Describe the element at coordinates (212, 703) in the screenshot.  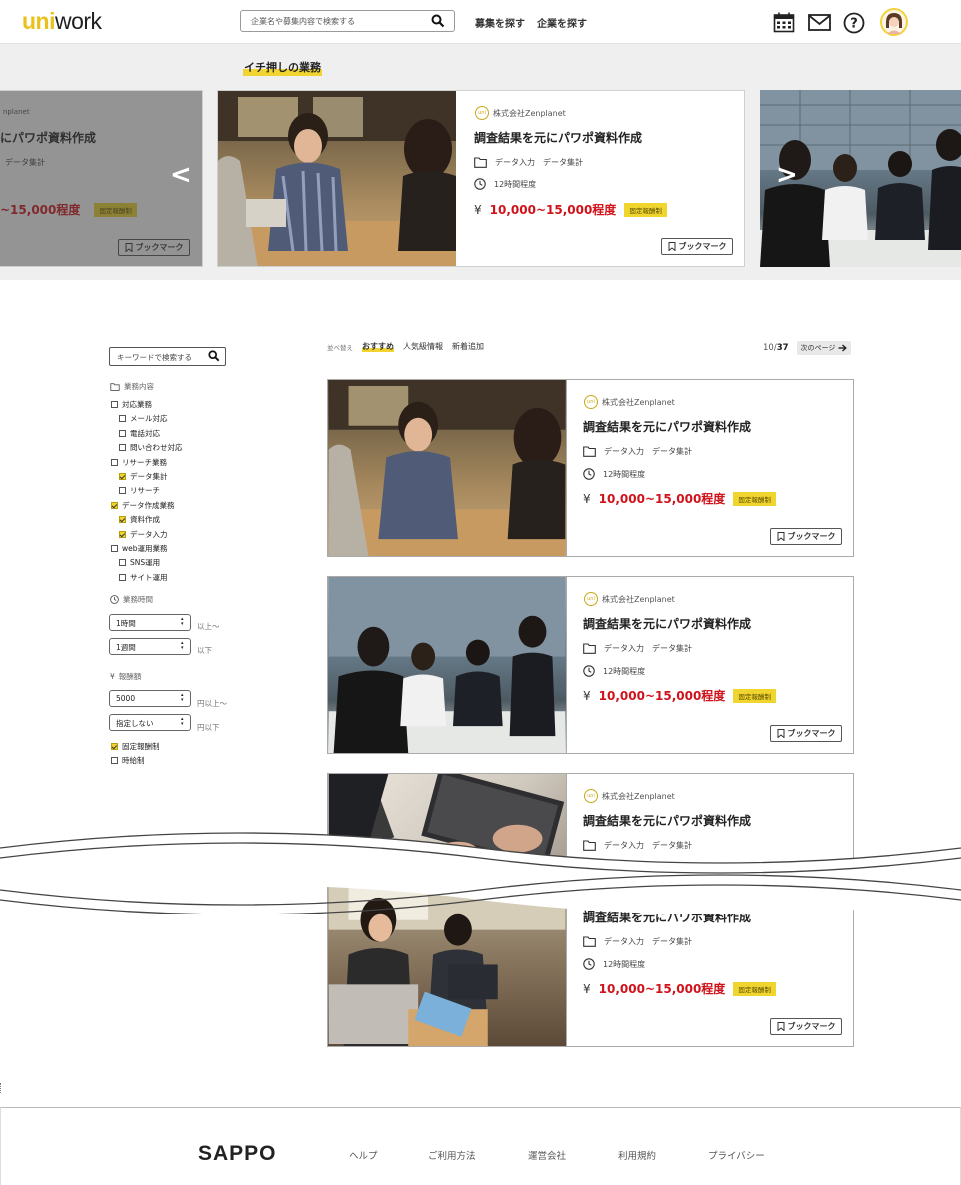
I see `pay-min-suffix: 円以上〜` at that location.